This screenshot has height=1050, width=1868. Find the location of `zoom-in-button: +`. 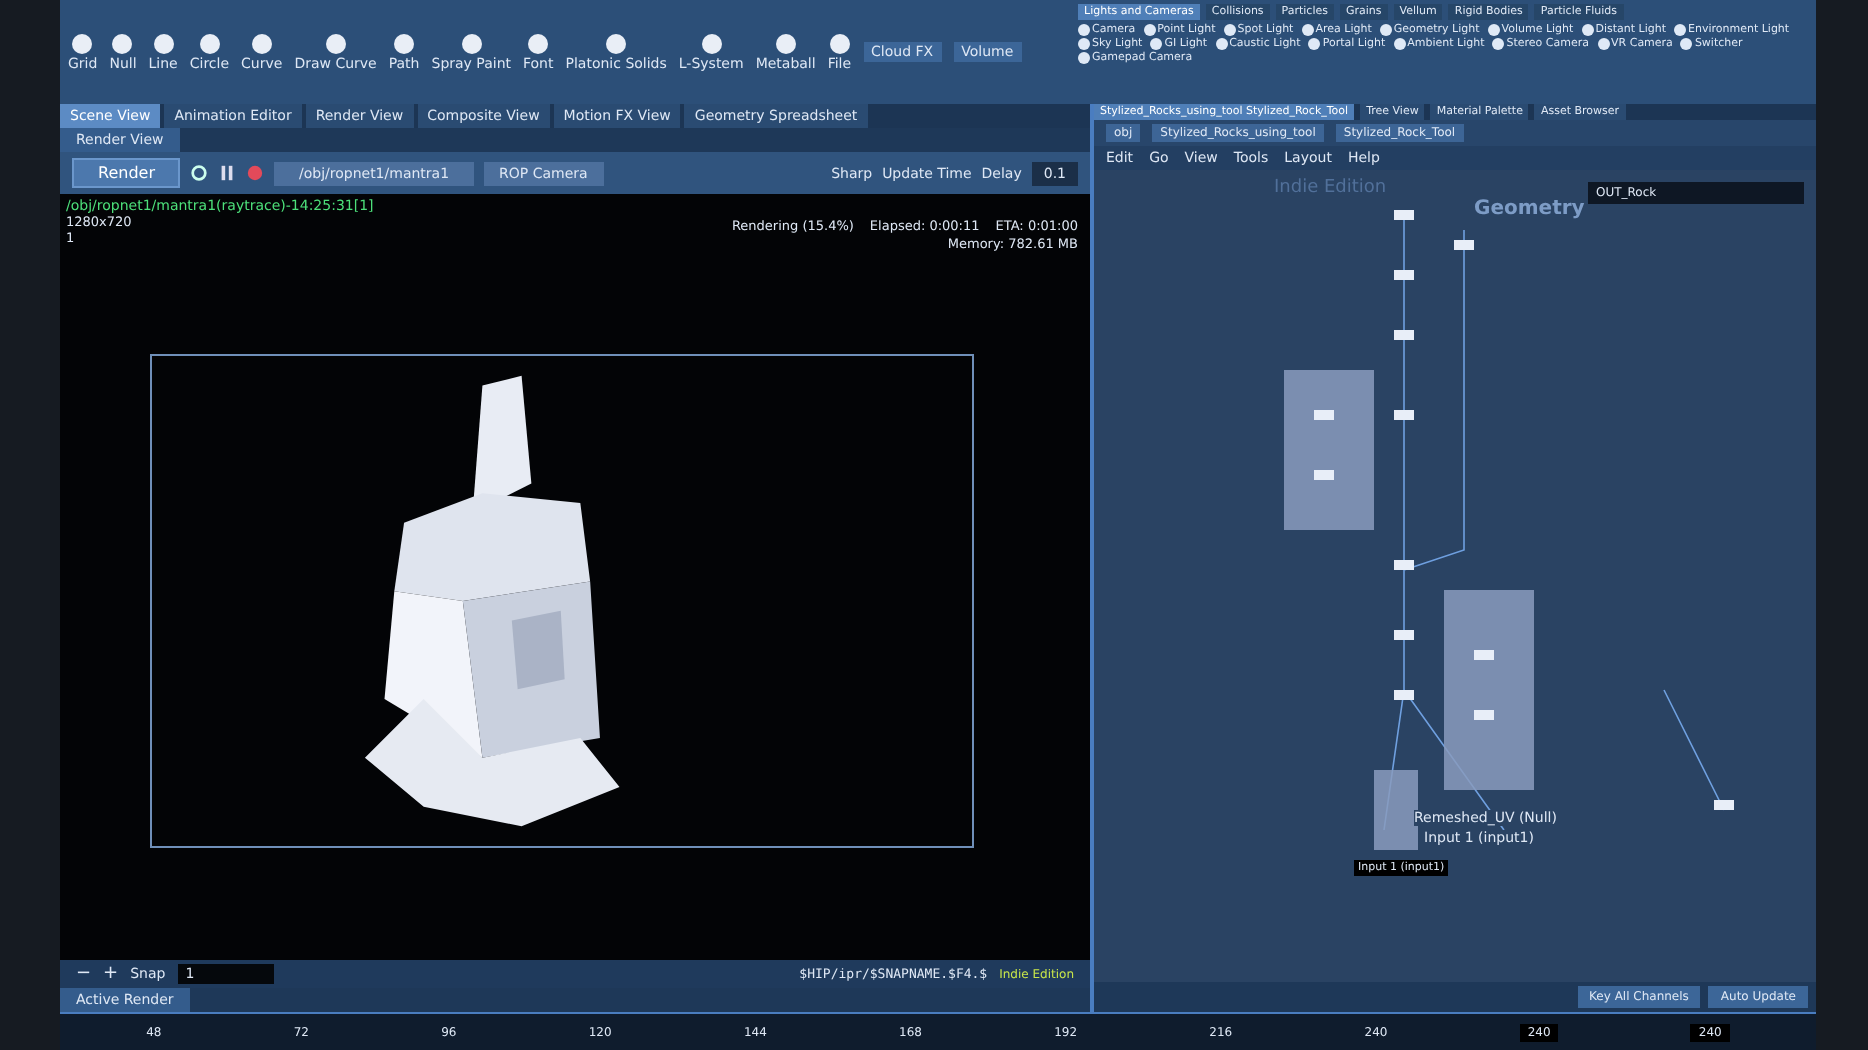

zoom-in-button: + is located at coordinates (111, 974).